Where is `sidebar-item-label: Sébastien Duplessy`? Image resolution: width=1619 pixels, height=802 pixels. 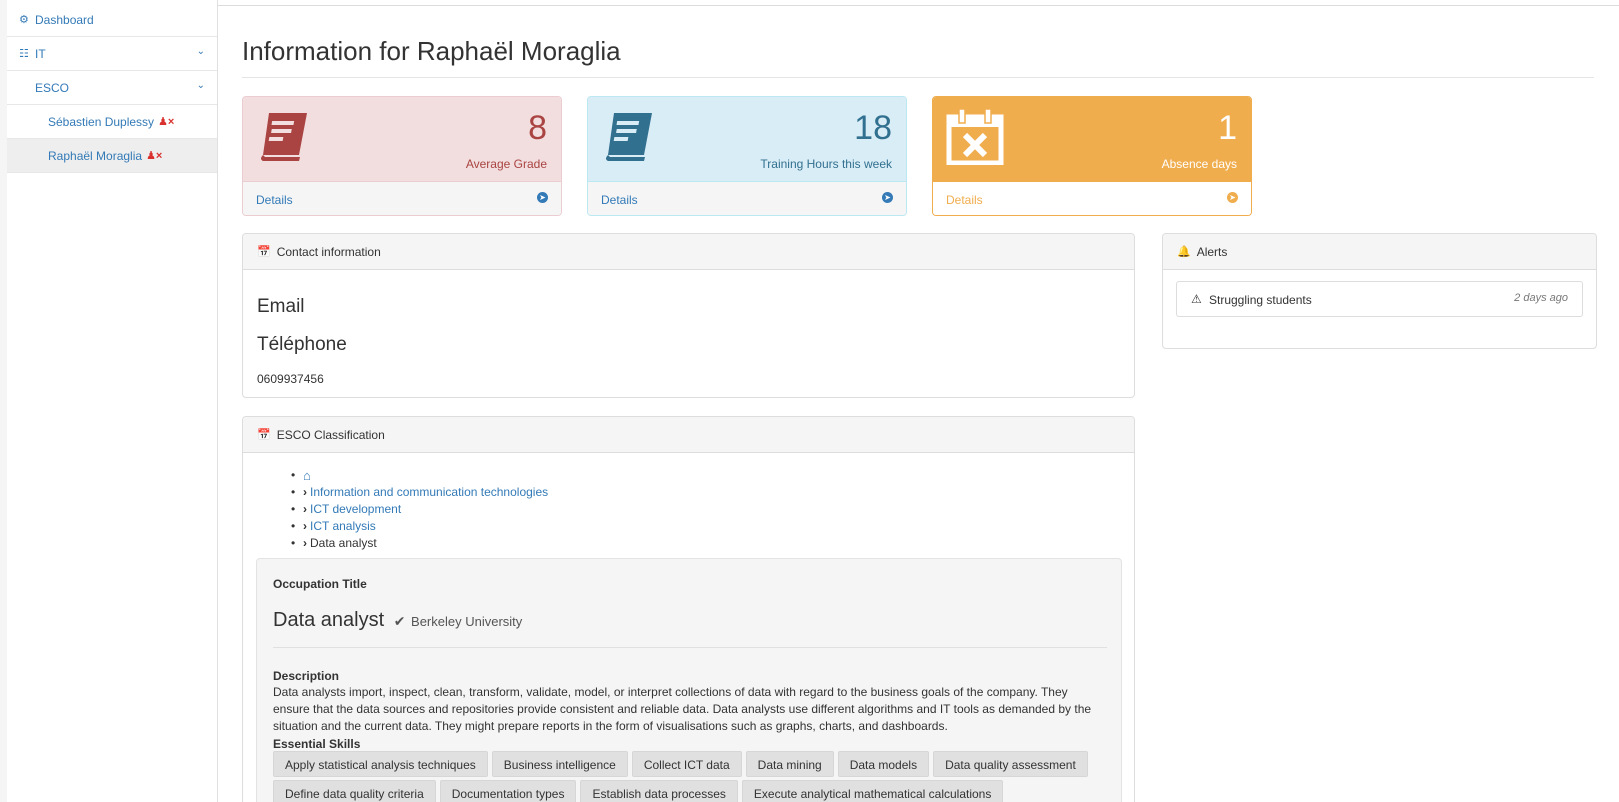
sidebar-item-label: Sébastien Duplessy is located at coordinates (101, 121).